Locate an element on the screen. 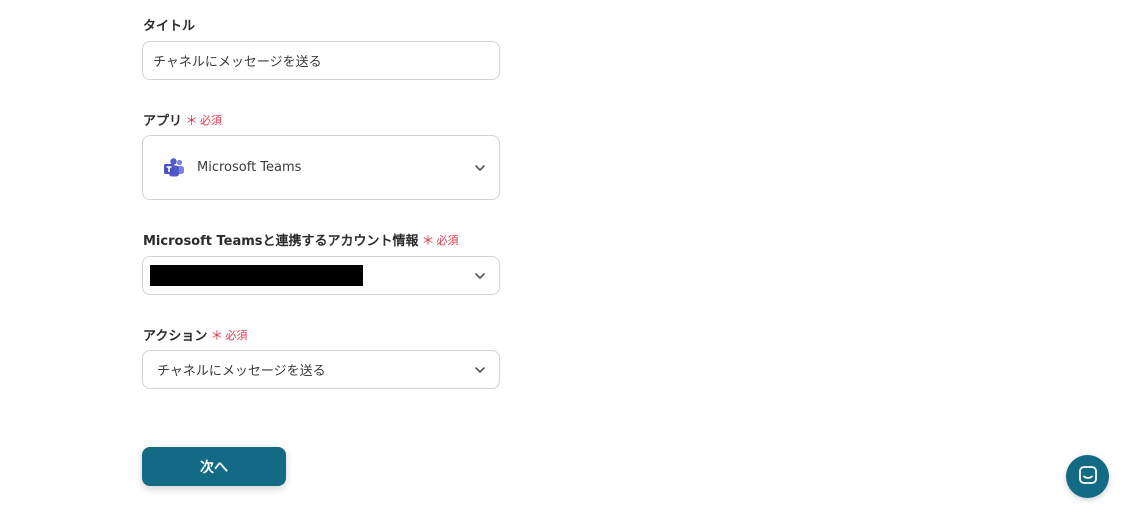 Image resolution: width=1124 pixels, height=518 pixels. title-input-value: チャネルにメッセージを送る is located at coordinates (237, 62).